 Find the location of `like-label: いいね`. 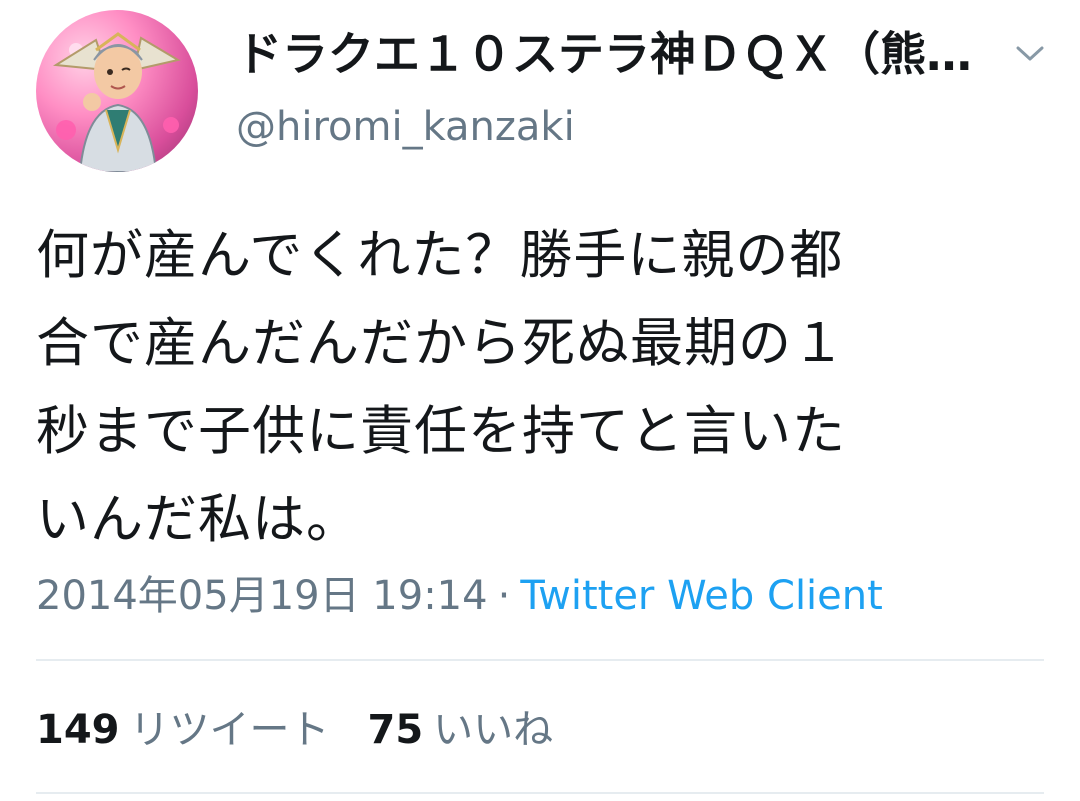

like-label: いいね is located at coordinates (493, 730).